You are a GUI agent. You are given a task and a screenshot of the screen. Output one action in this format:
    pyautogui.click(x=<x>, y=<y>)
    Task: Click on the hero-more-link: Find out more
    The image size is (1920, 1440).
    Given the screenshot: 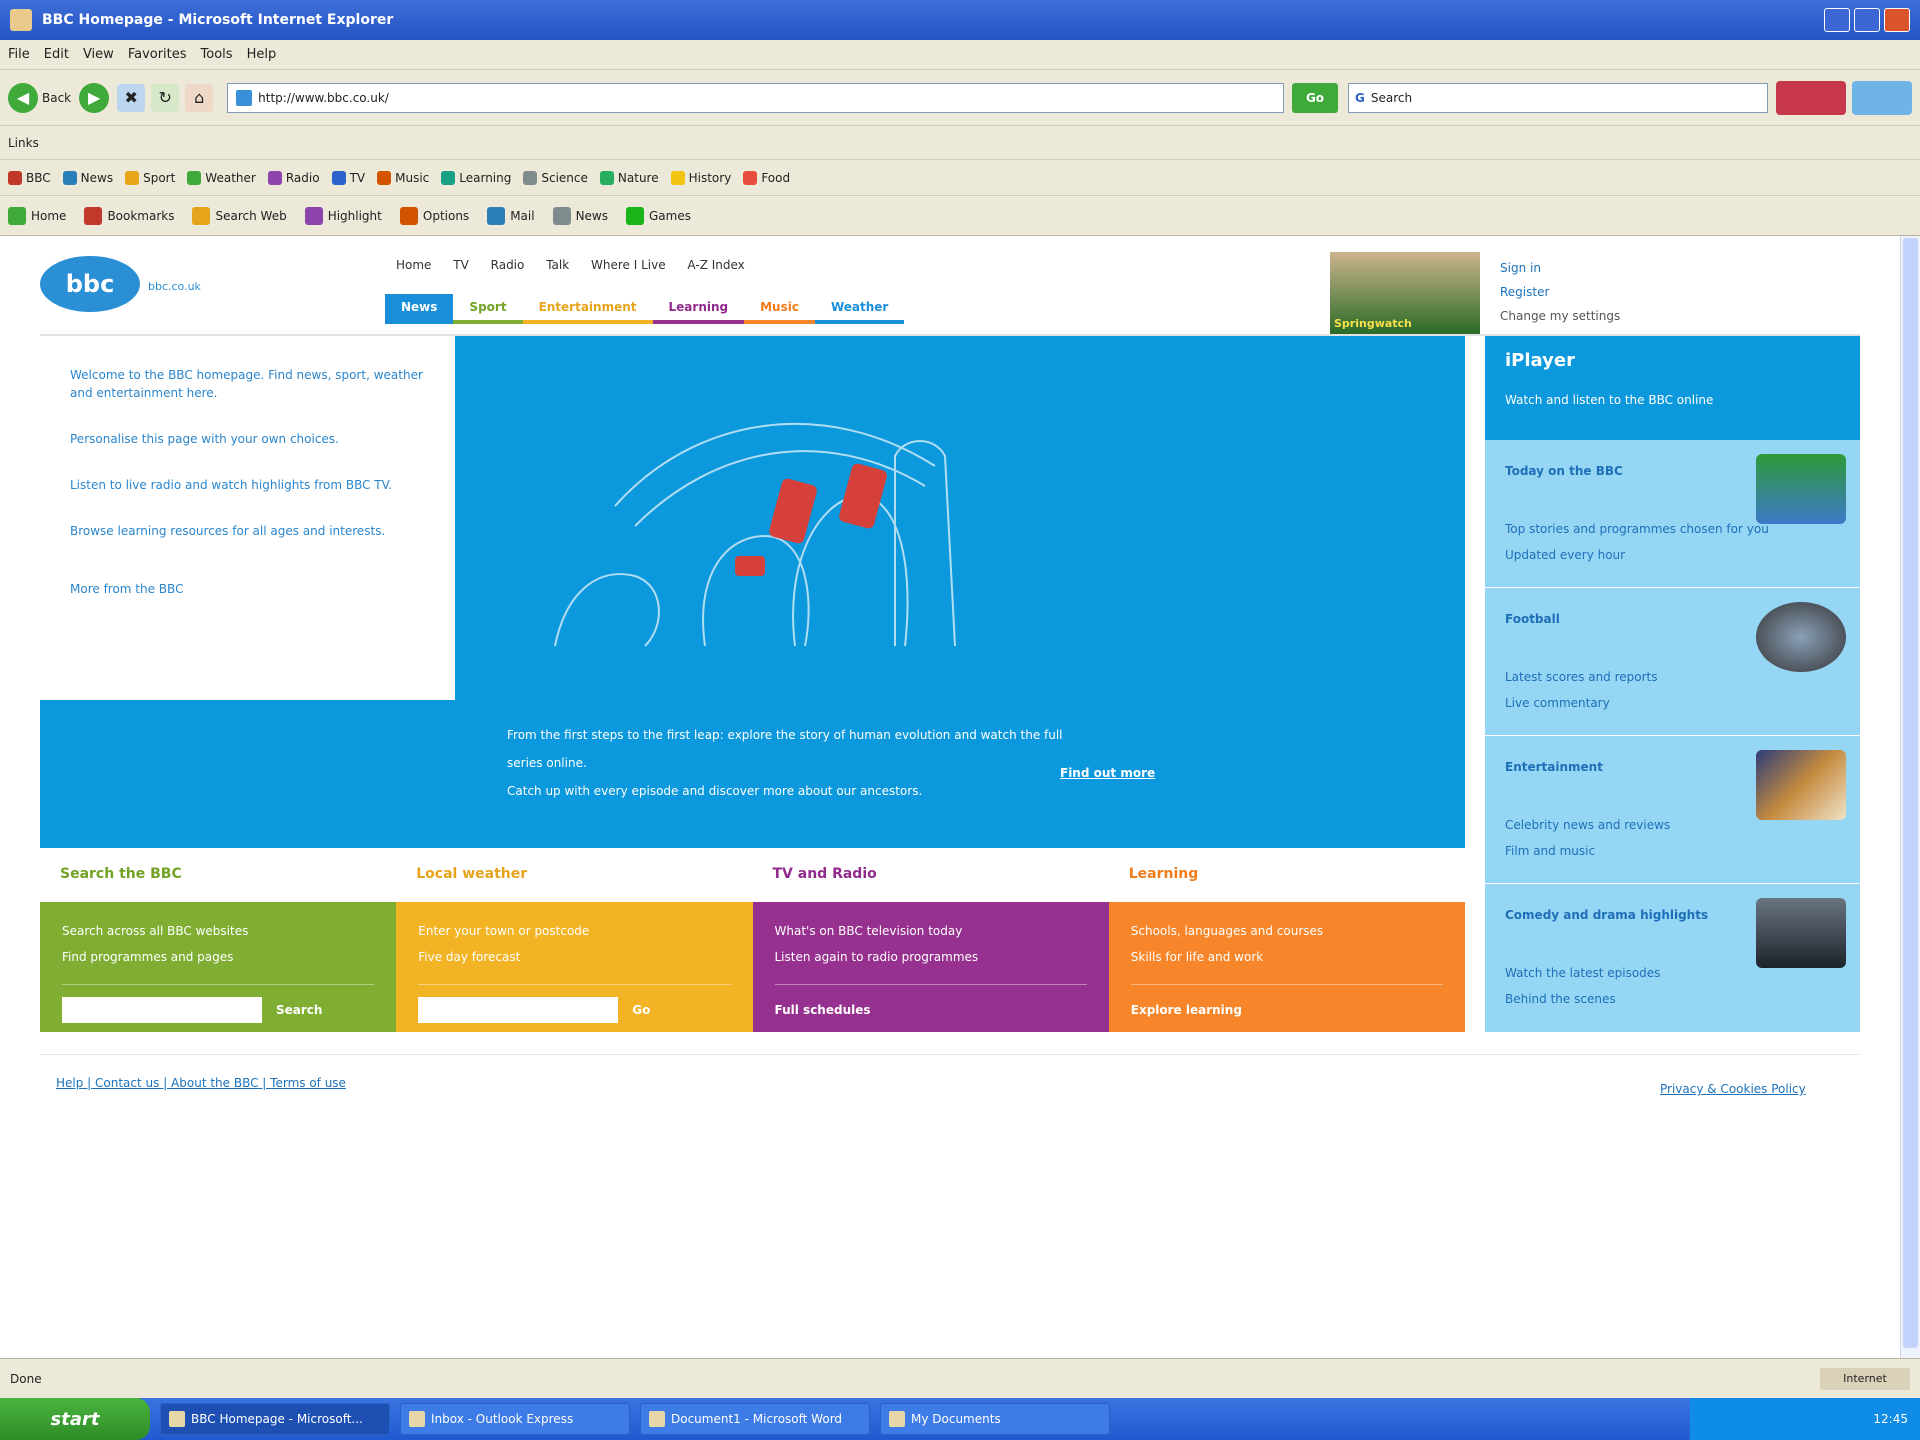 What is the action you would take?
    pyautogui.click(x=1107, y=773)
    